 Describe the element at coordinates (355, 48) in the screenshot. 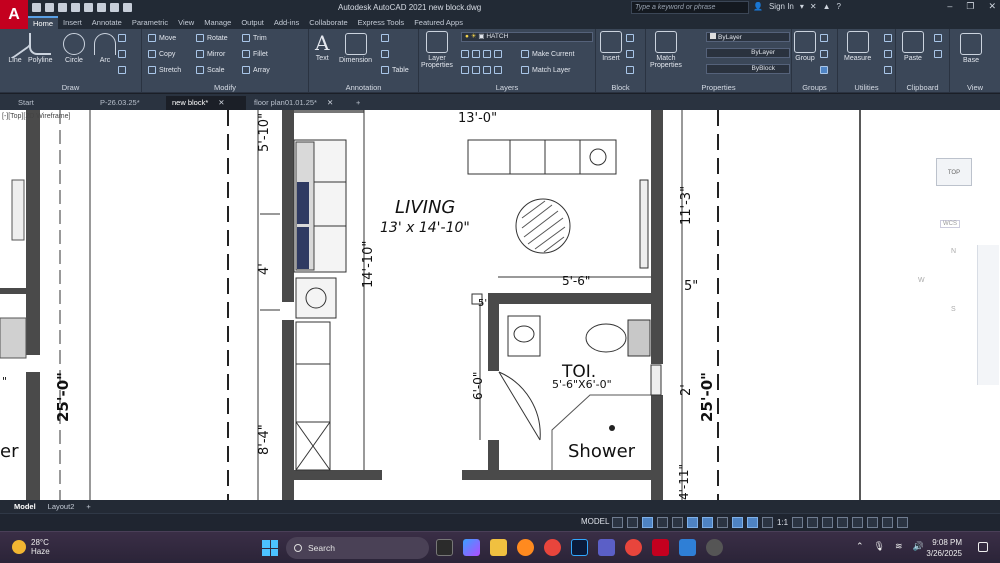

I see `dimension-button: Dimension` at that location.